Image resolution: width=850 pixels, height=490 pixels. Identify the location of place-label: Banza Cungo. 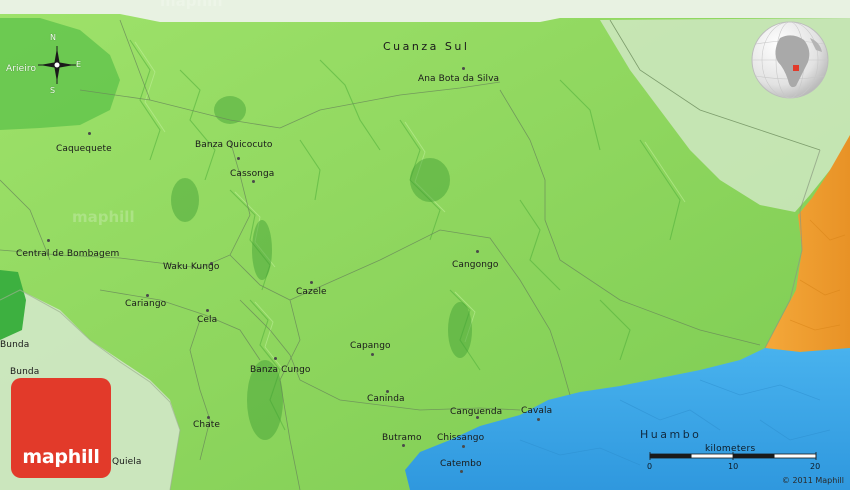
(280, 370).